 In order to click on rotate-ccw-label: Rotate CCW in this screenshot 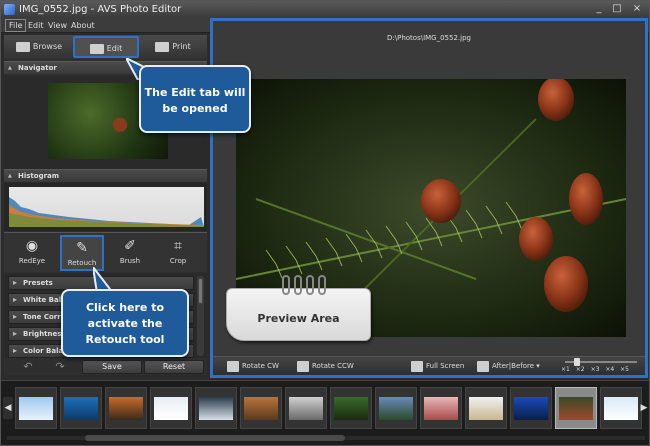, I will do `click(333, 366)`.